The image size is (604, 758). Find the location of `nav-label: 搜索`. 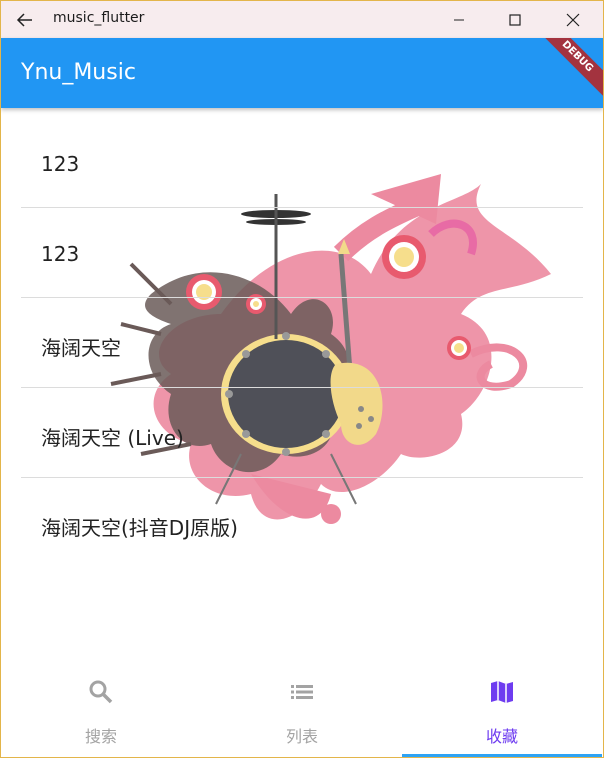

nav-label: 搜索 is located at coordinates (100, 736).